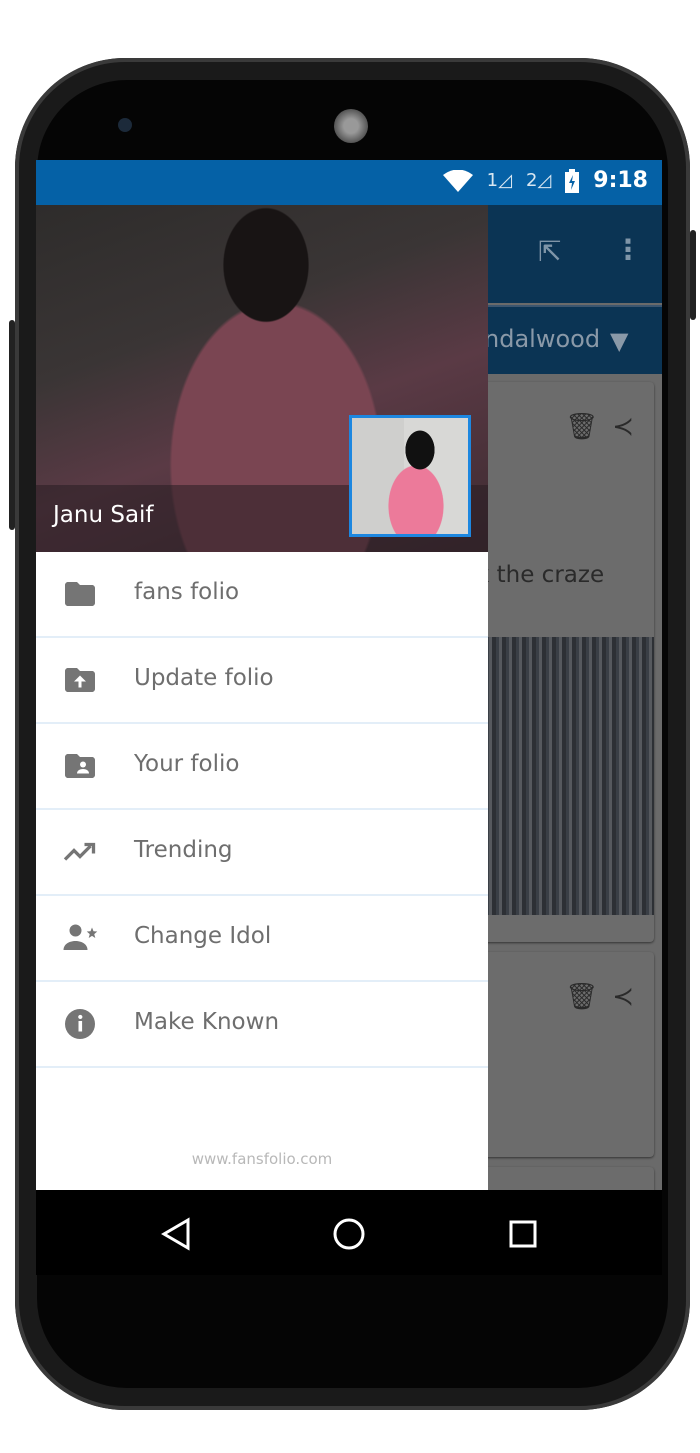 The width and height of the screenshot is (700, 1453). I want to click on folder-icon, so click(80, 594).